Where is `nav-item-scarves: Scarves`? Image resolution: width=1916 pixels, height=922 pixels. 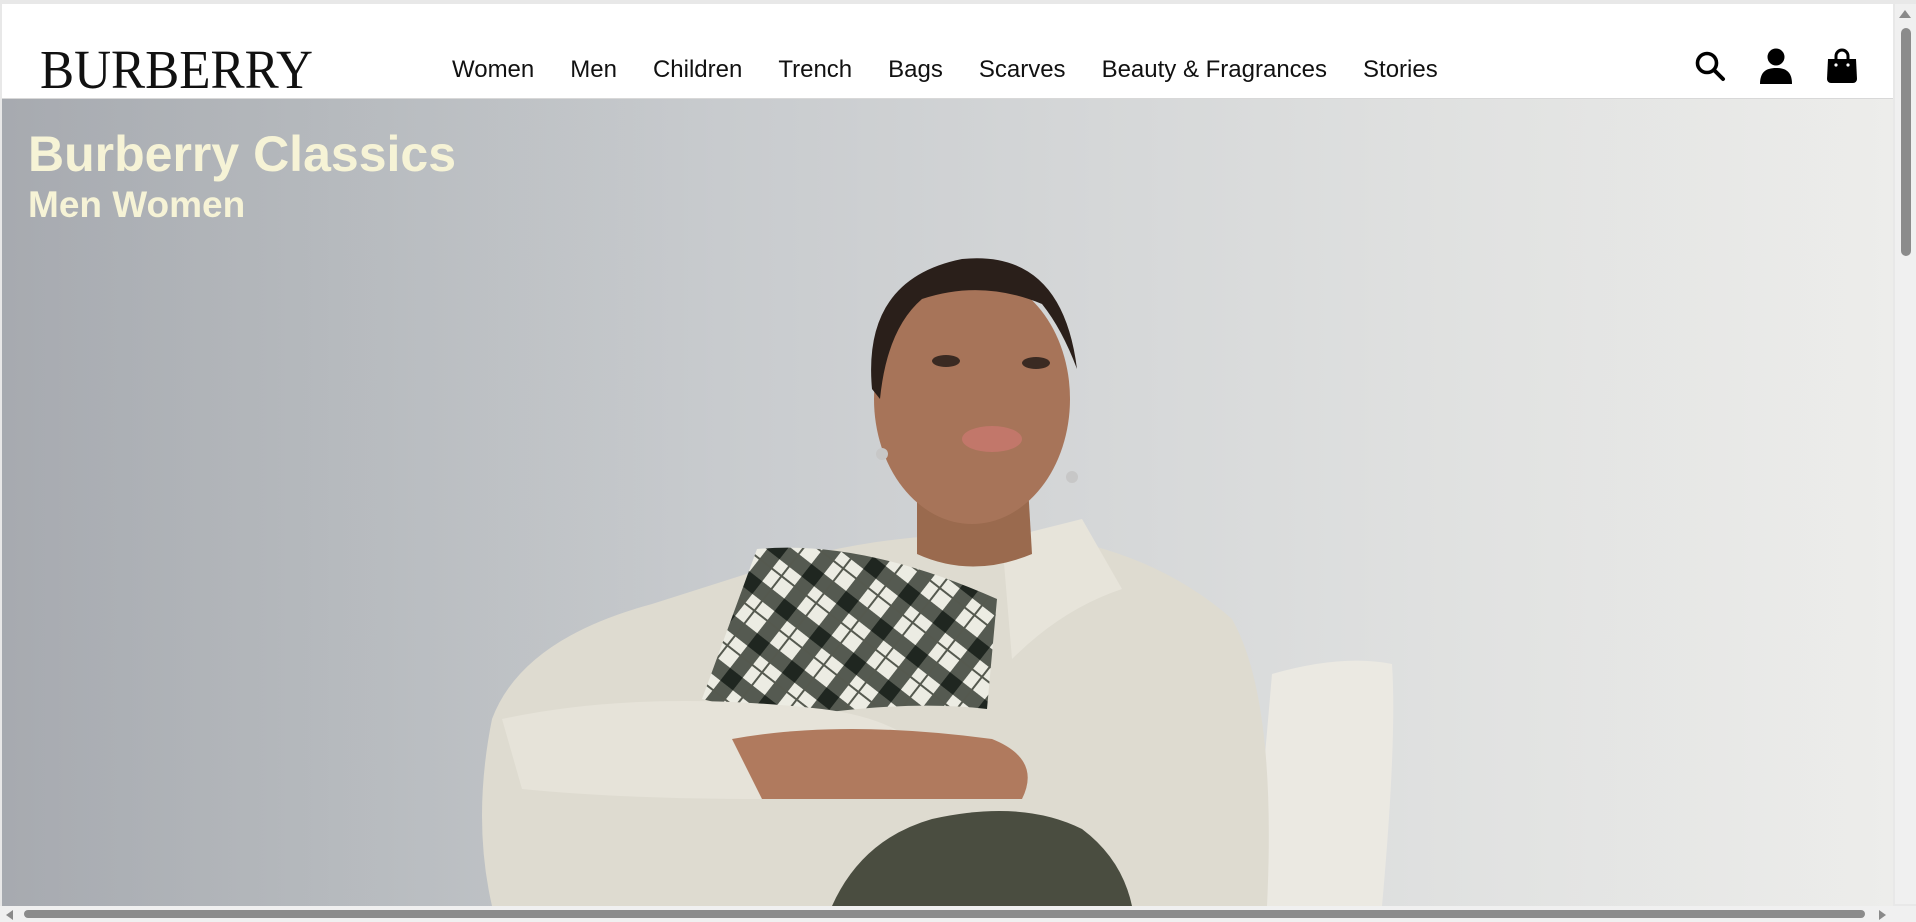 nav-item-scarves: Scarves is located at coordinates (1022, 70).